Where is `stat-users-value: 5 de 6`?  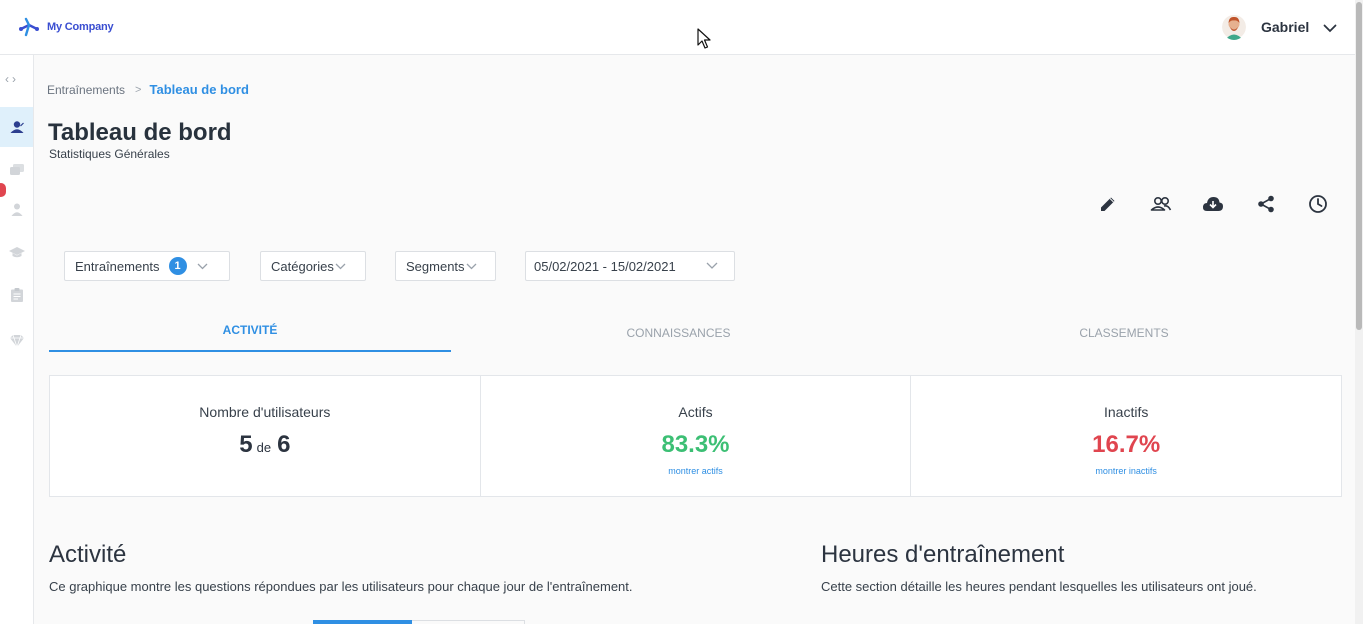
stat-users-value: 5 de 6 is located at coordinates (265, 445).